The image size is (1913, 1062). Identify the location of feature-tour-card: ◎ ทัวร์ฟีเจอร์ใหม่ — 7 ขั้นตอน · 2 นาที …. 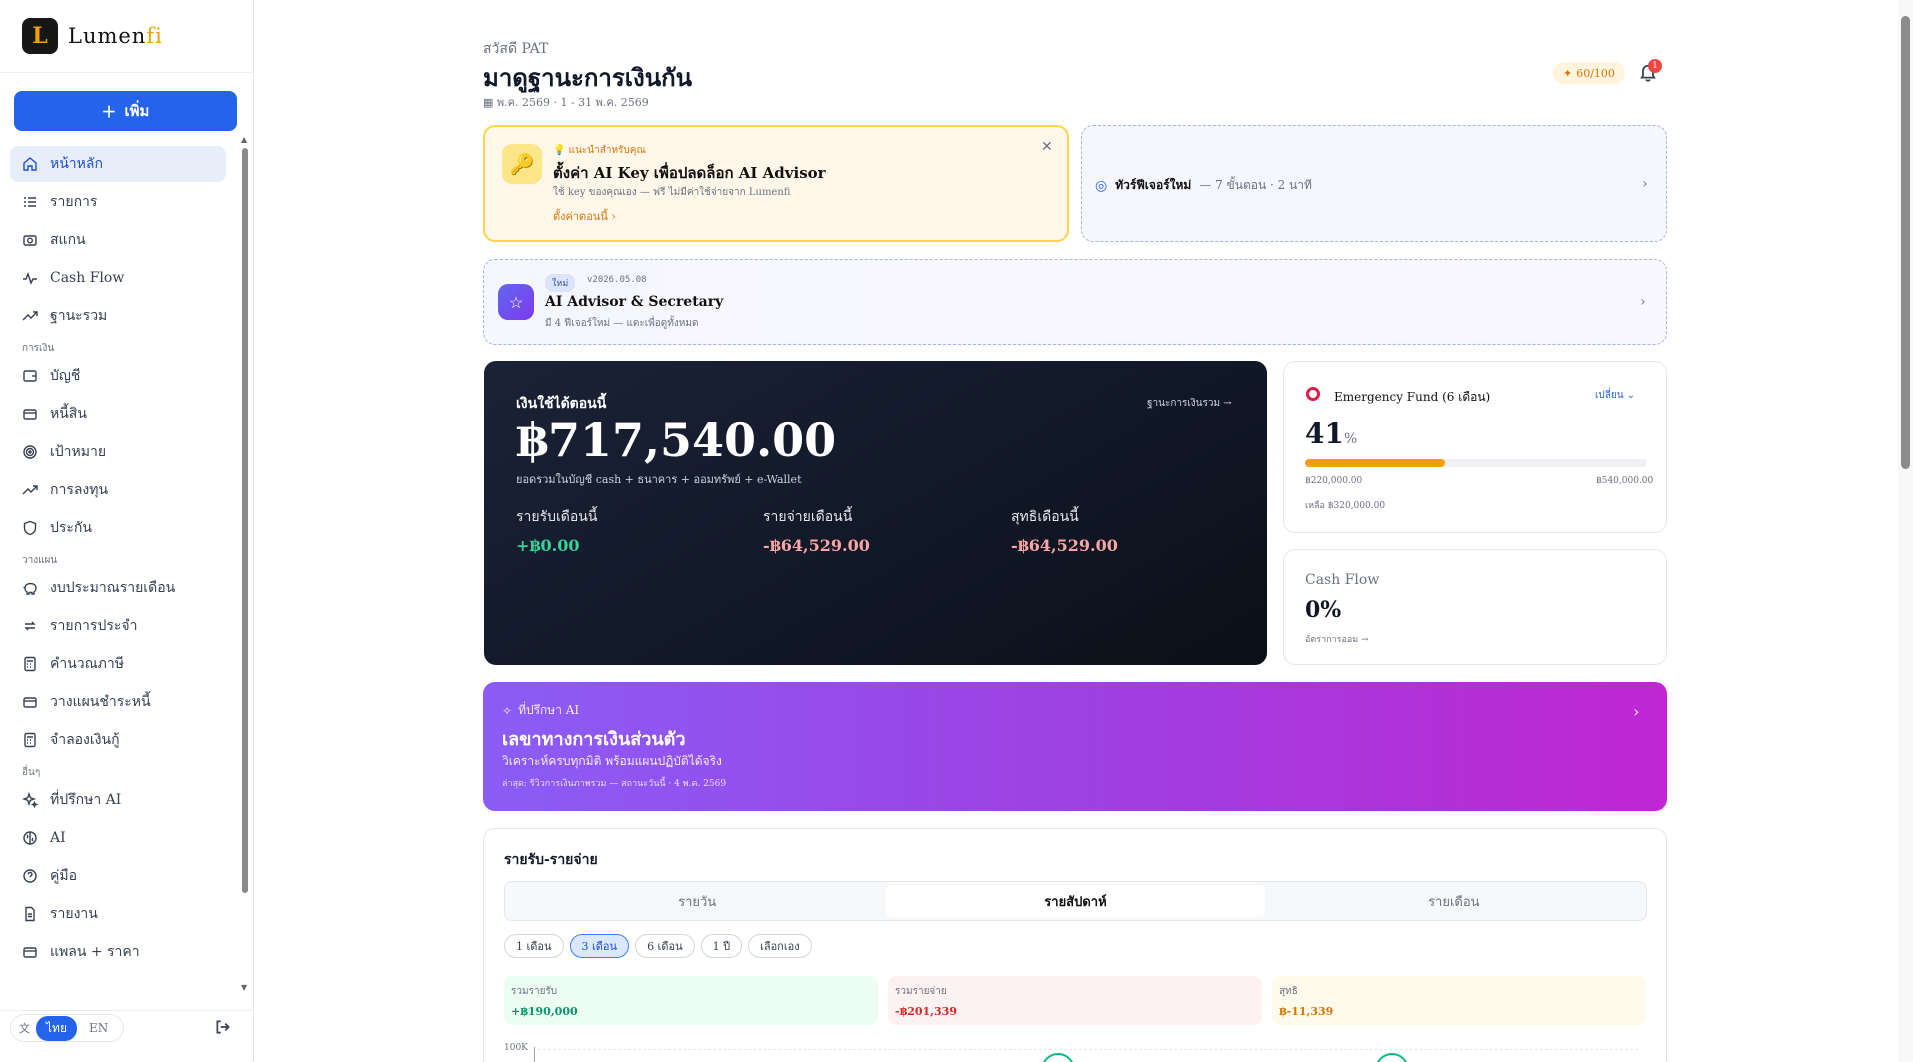
(1374, 183).